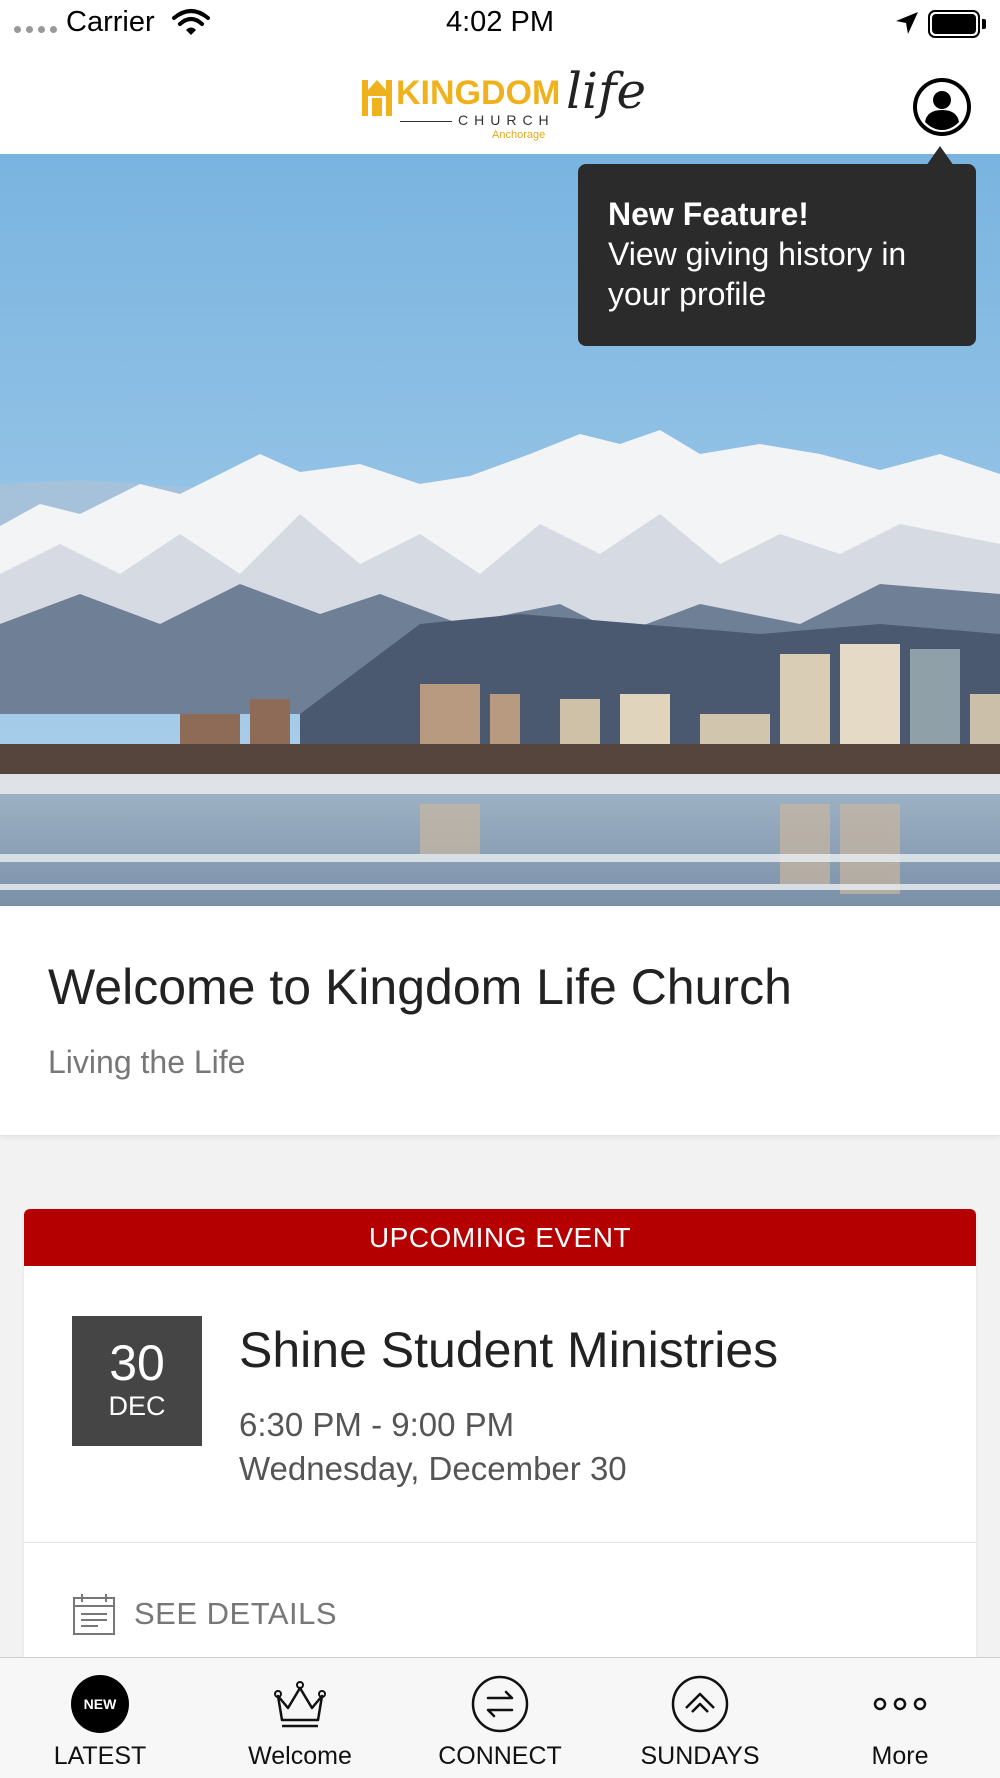  I want to click on app-header: KINGDOM life CHURCH Anchorage, so click(500, 101).